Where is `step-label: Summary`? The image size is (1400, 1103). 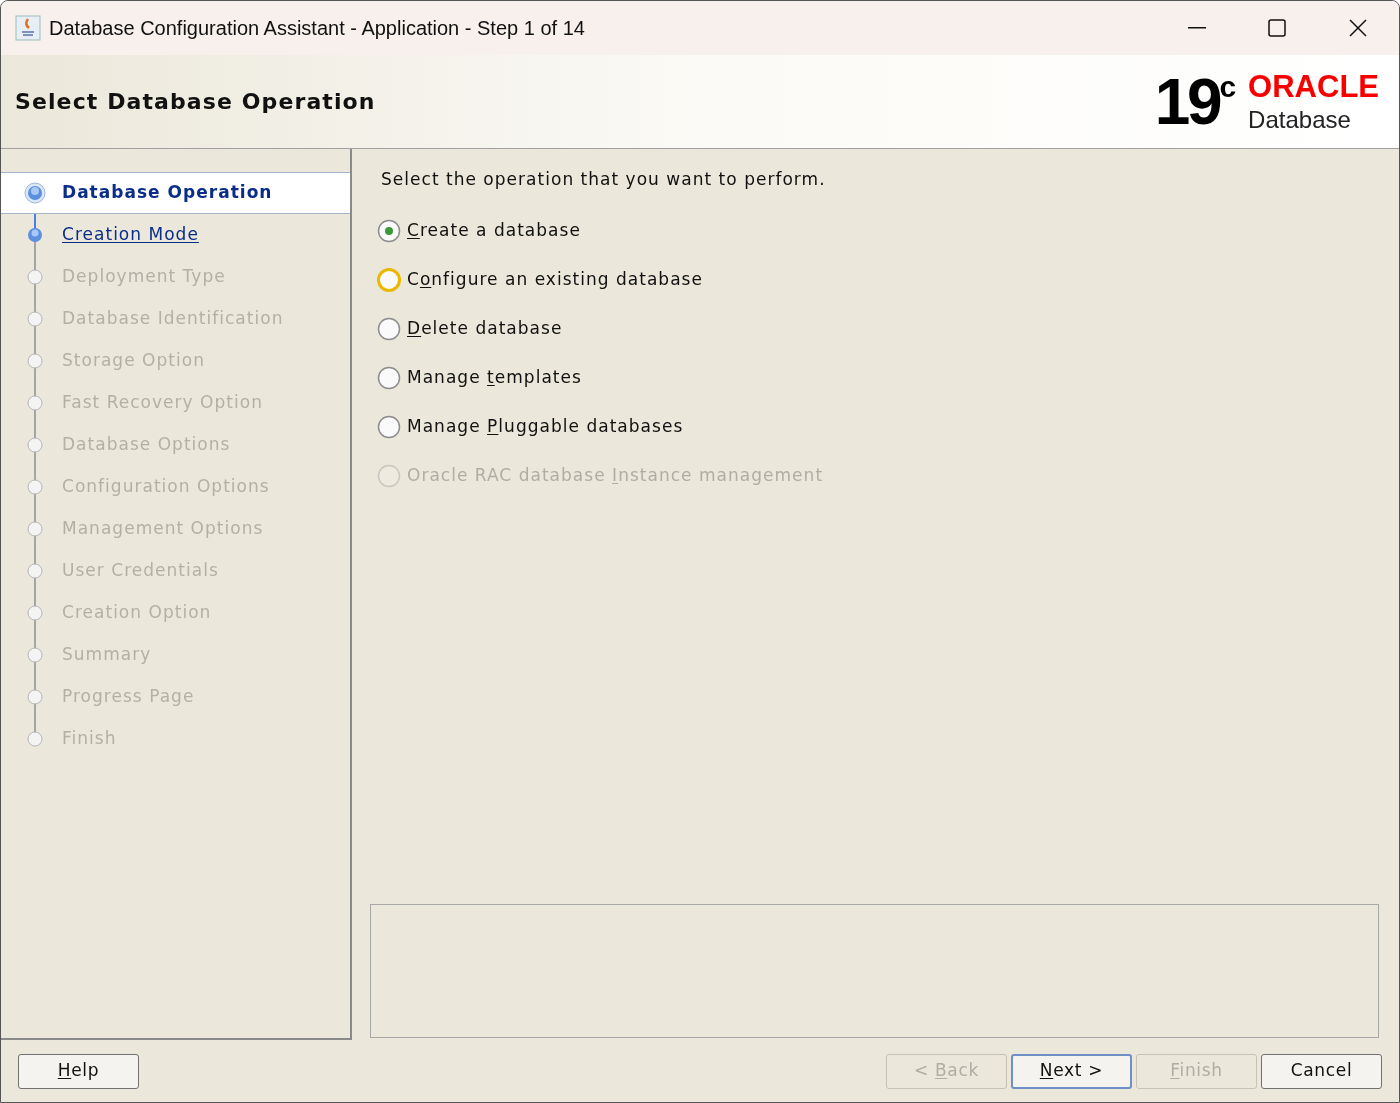
step-label: Summary is located at coordinates (107, 655).